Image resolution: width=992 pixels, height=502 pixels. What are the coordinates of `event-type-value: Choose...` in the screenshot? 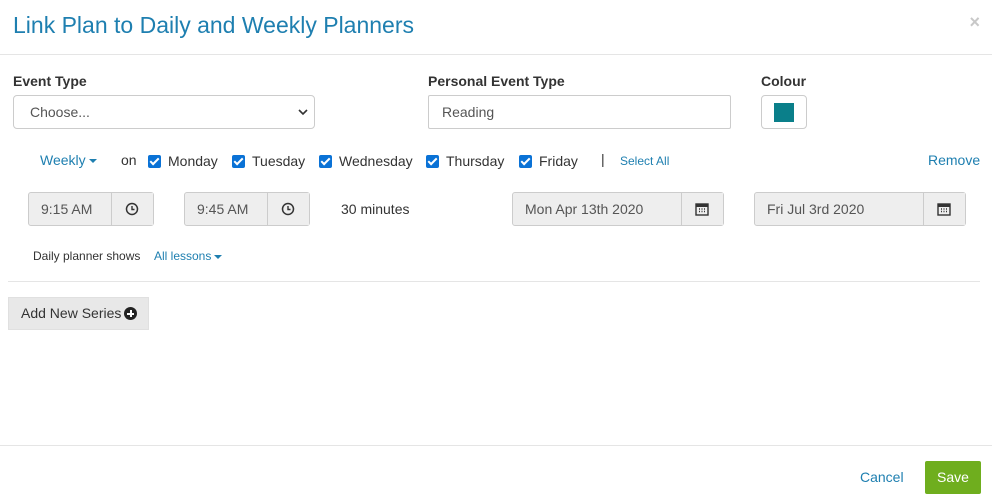 It's located at (60, 112).